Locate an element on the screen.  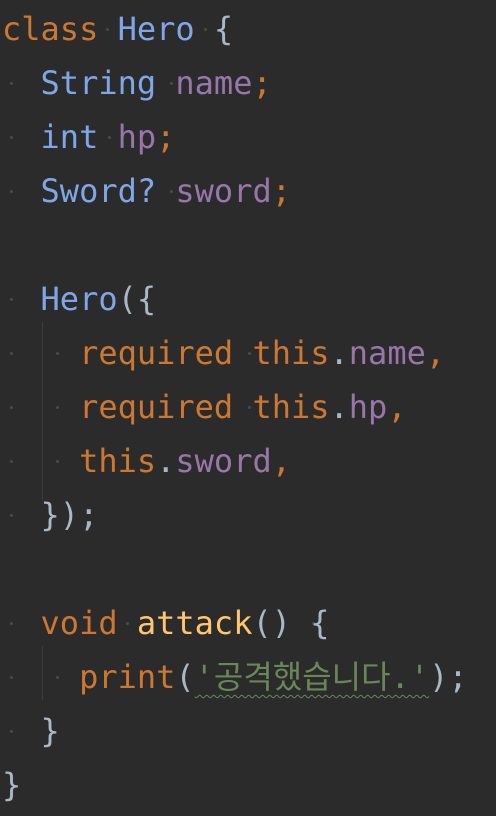
class-name: Hero is located at coordinates (156, 29).